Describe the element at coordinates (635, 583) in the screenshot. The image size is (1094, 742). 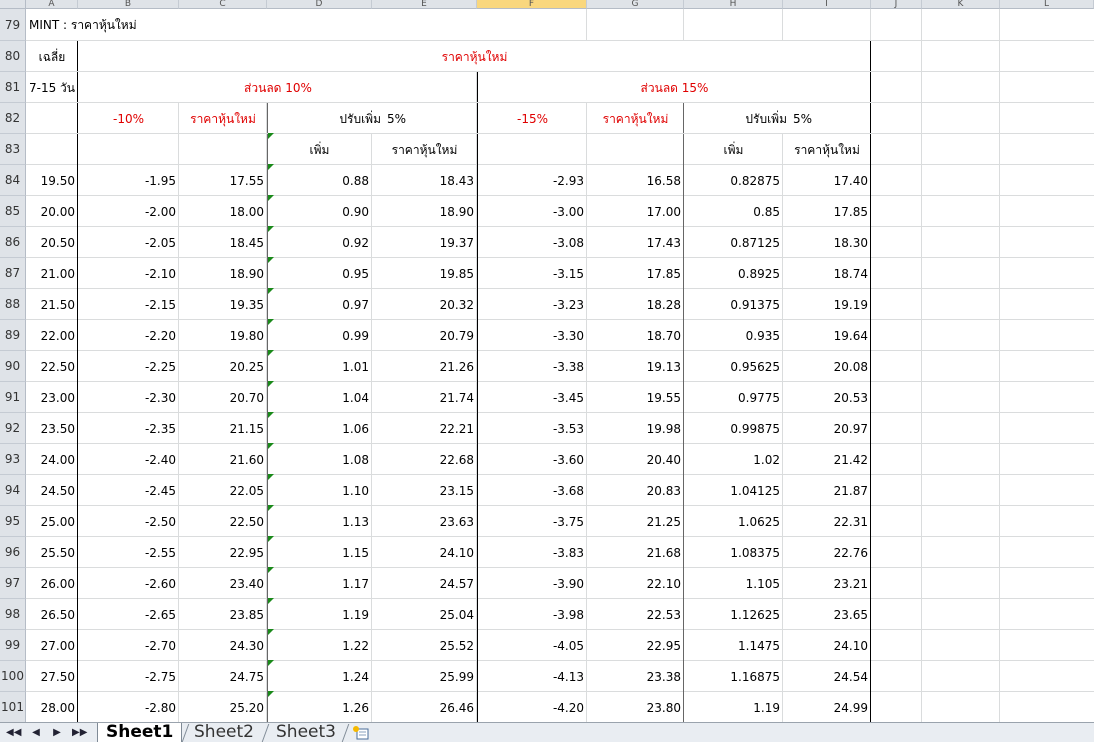
I see `table-cell: 22.10` at that location.